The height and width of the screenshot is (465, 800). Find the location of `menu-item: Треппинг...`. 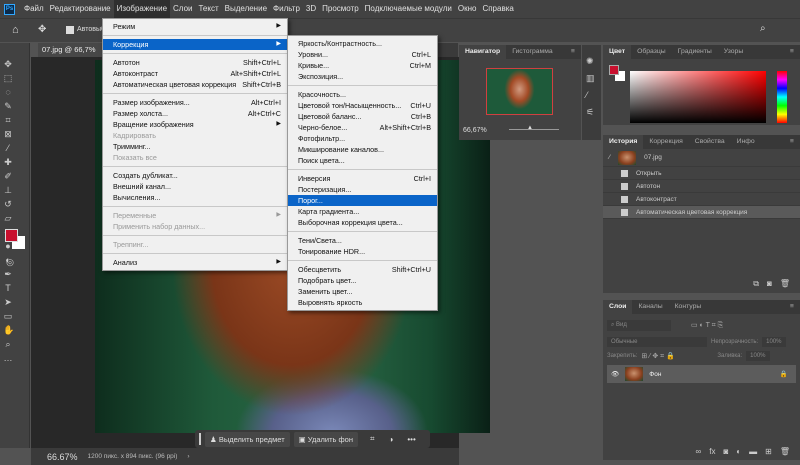

menu-item: Треппинг... is located at coordinates (195, 244).